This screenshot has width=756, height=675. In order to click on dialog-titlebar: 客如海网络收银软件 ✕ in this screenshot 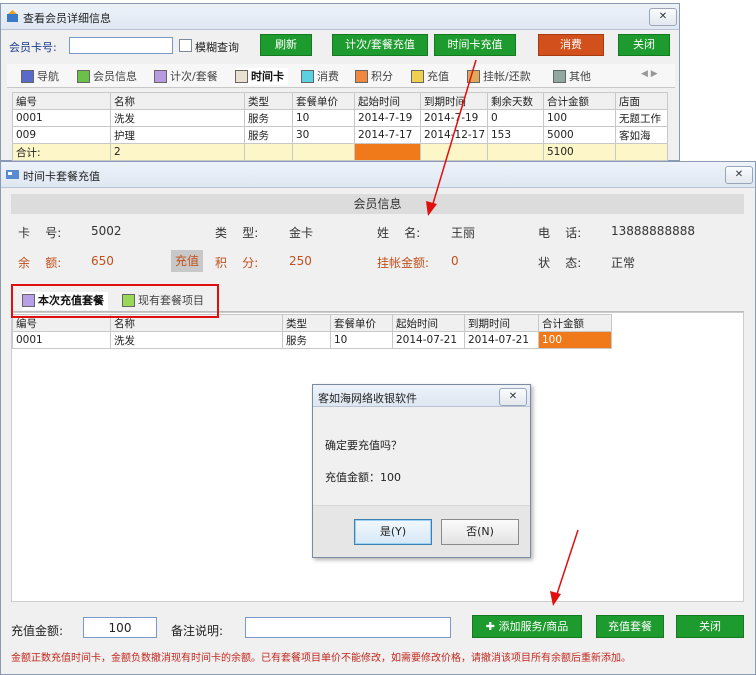, I will do `click(421, 396)`.